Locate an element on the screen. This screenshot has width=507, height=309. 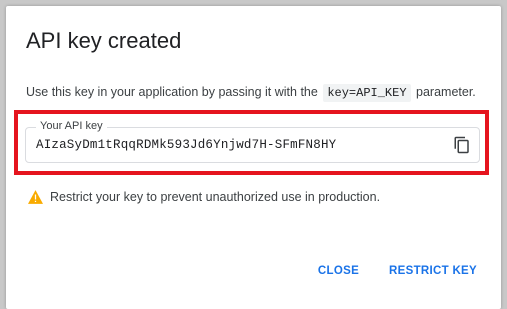
description-text-after: parameter. is located at coordinates (446, 92).